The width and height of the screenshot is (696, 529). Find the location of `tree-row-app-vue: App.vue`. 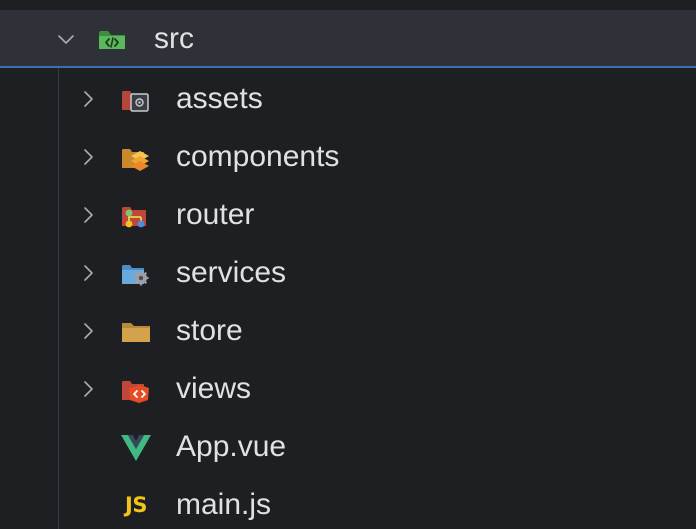

tree-row-app-vue: App.vue is located at coordinates (348, 447).